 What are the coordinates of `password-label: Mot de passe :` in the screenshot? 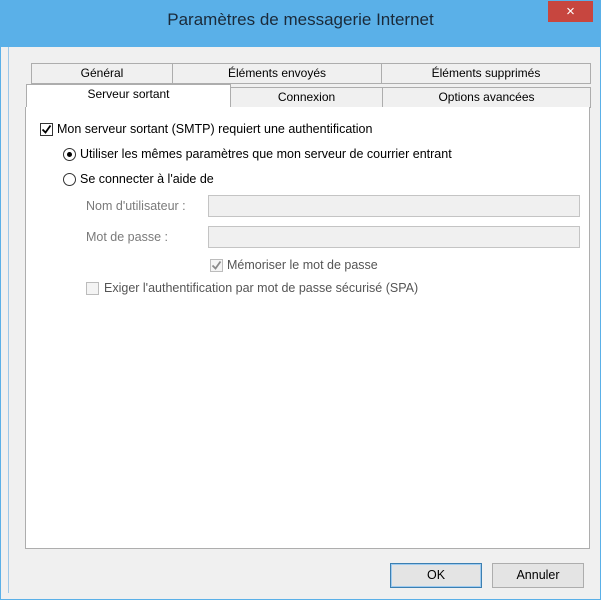 It's located at (127, 237).